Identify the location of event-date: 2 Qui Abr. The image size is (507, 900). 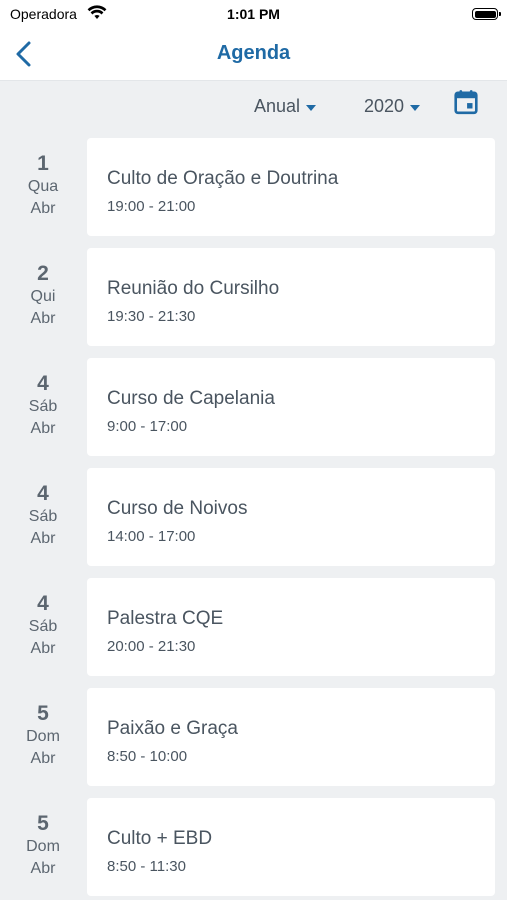
(43, 296).